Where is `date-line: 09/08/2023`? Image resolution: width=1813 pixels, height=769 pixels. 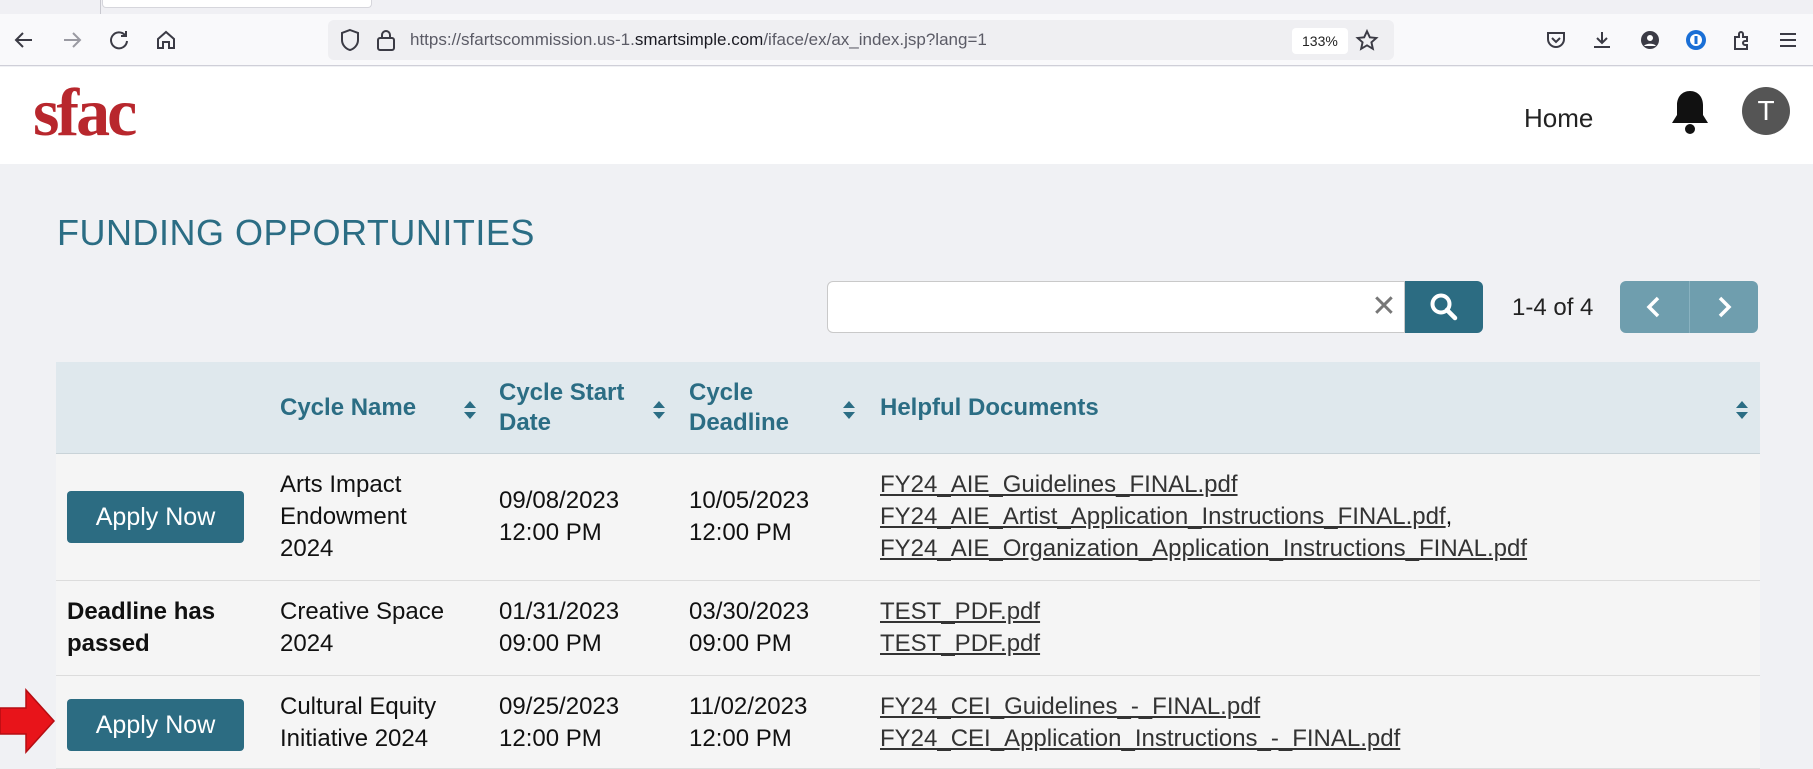 date-line: 09/08/2023 is located at coordinates (559, 500).